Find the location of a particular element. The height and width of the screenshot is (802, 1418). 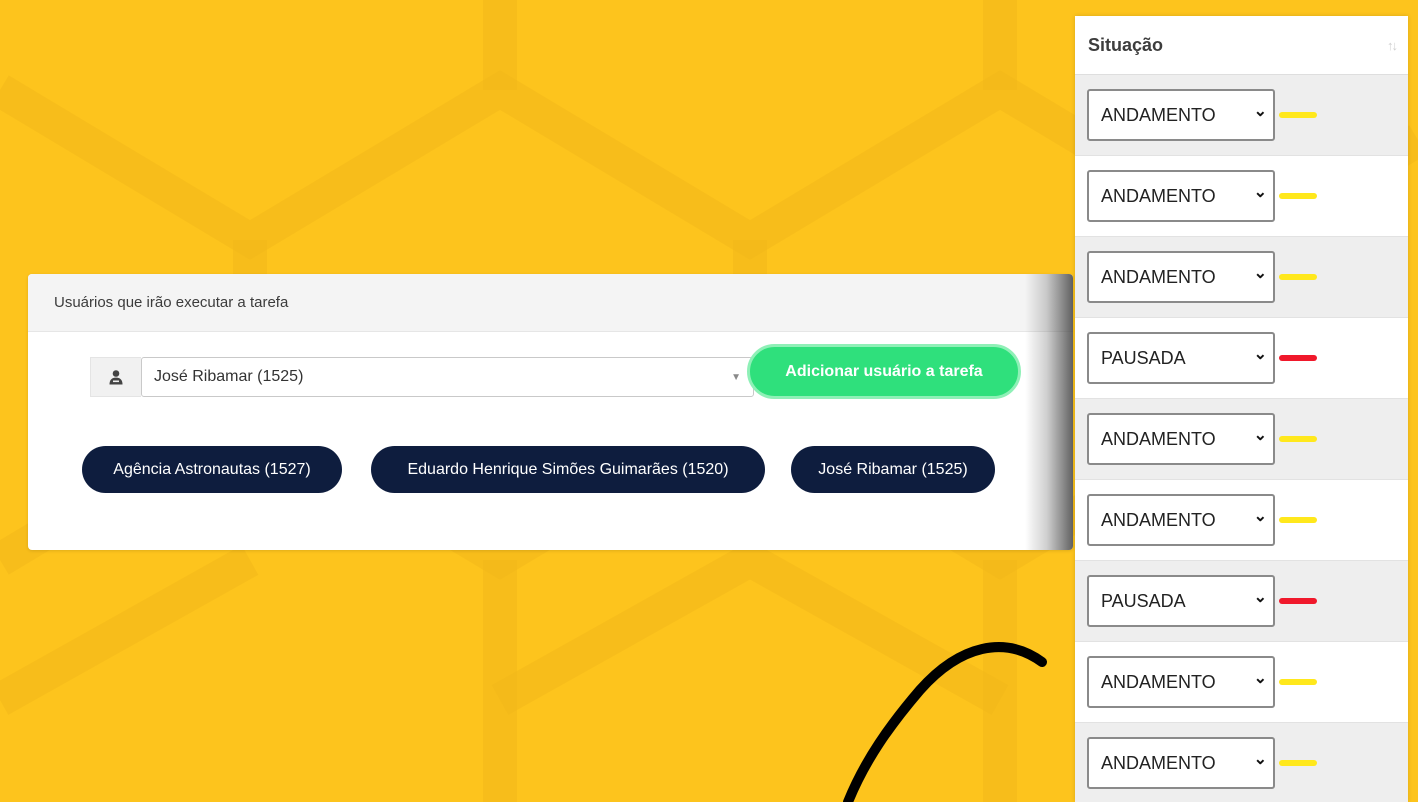

chip-label: Eduardo Henrique Simões Guimarães (1520) is located at coordinates (568, 469).